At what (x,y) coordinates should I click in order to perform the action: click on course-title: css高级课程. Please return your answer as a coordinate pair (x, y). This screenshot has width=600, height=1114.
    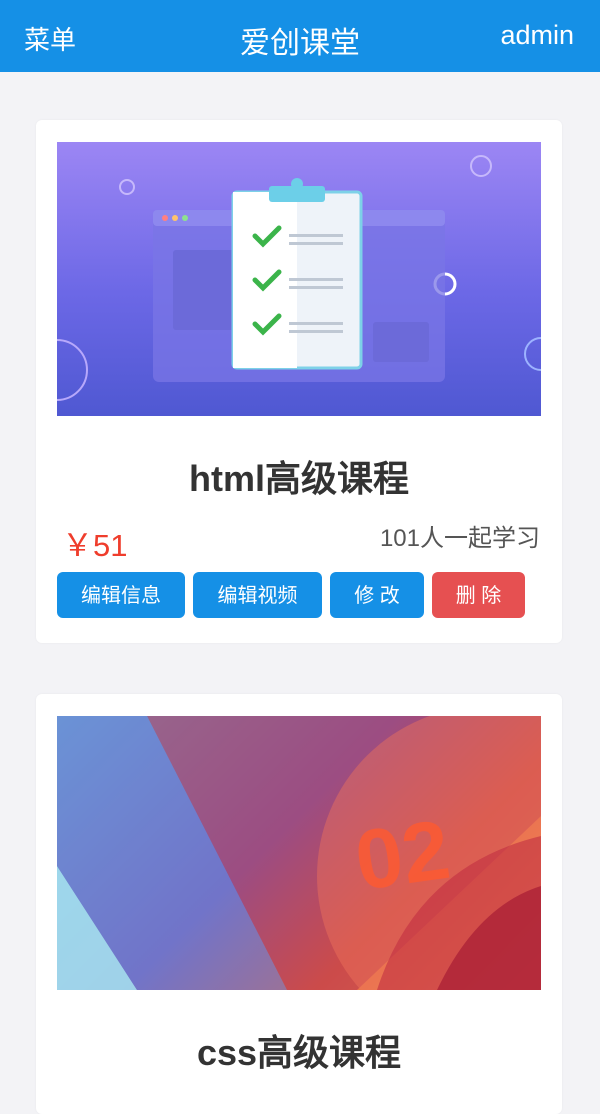
    Looking at the image, I should click on (299, 1050).